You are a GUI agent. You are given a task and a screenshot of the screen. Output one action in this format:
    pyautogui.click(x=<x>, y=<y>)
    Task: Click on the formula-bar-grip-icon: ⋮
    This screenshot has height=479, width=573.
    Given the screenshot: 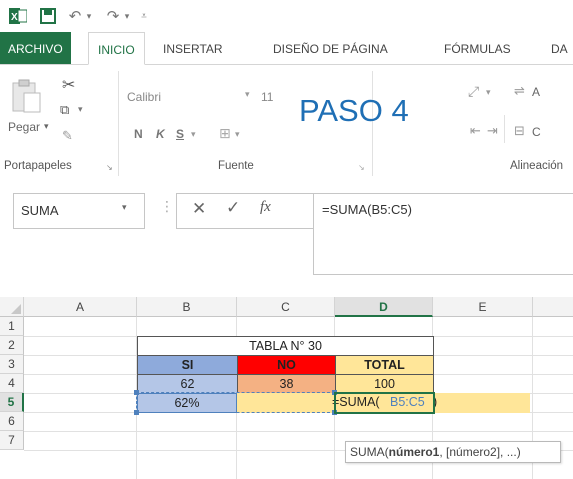 What is the action you would take?
    pyautogui.click(x=167, y=206)
    